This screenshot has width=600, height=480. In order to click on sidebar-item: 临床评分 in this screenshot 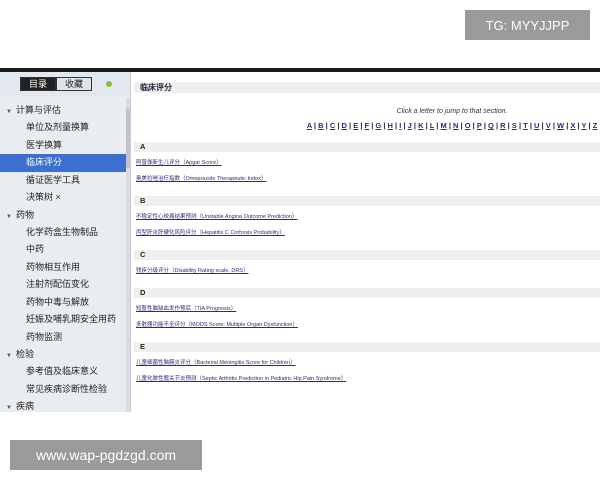, I will do `click(63, 163)`.